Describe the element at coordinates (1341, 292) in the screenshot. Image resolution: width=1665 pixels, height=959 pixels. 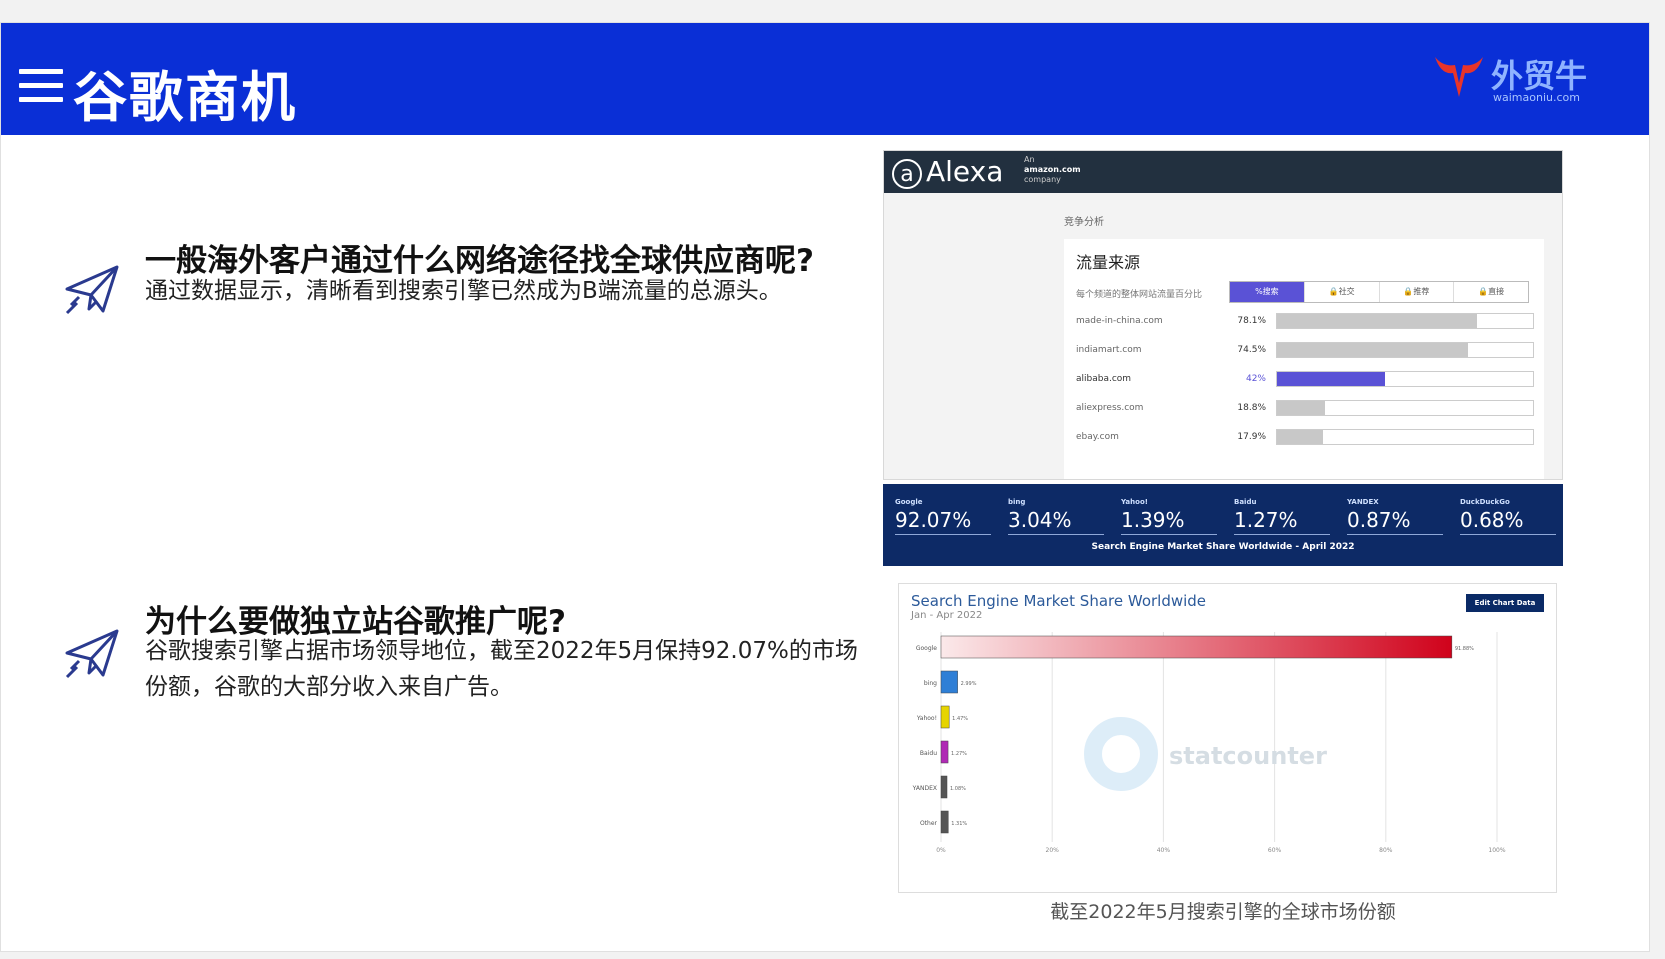
I see `tab-social: 🔒社交` at that location.